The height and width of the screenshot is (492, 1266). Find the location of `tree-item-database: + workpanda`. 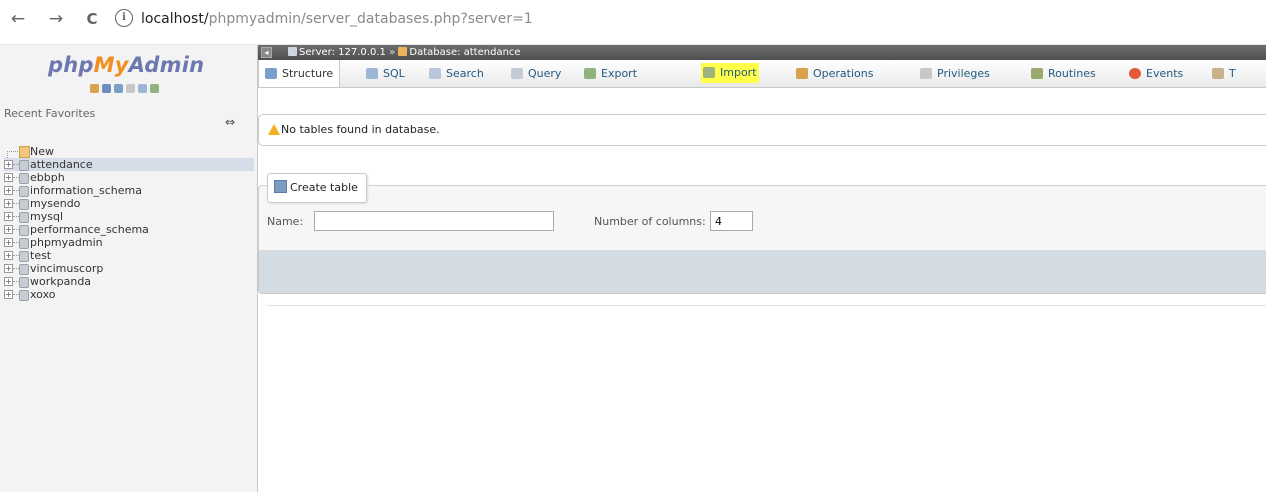

tree-item-database: + workpanda is located at coordinates (129, 281).